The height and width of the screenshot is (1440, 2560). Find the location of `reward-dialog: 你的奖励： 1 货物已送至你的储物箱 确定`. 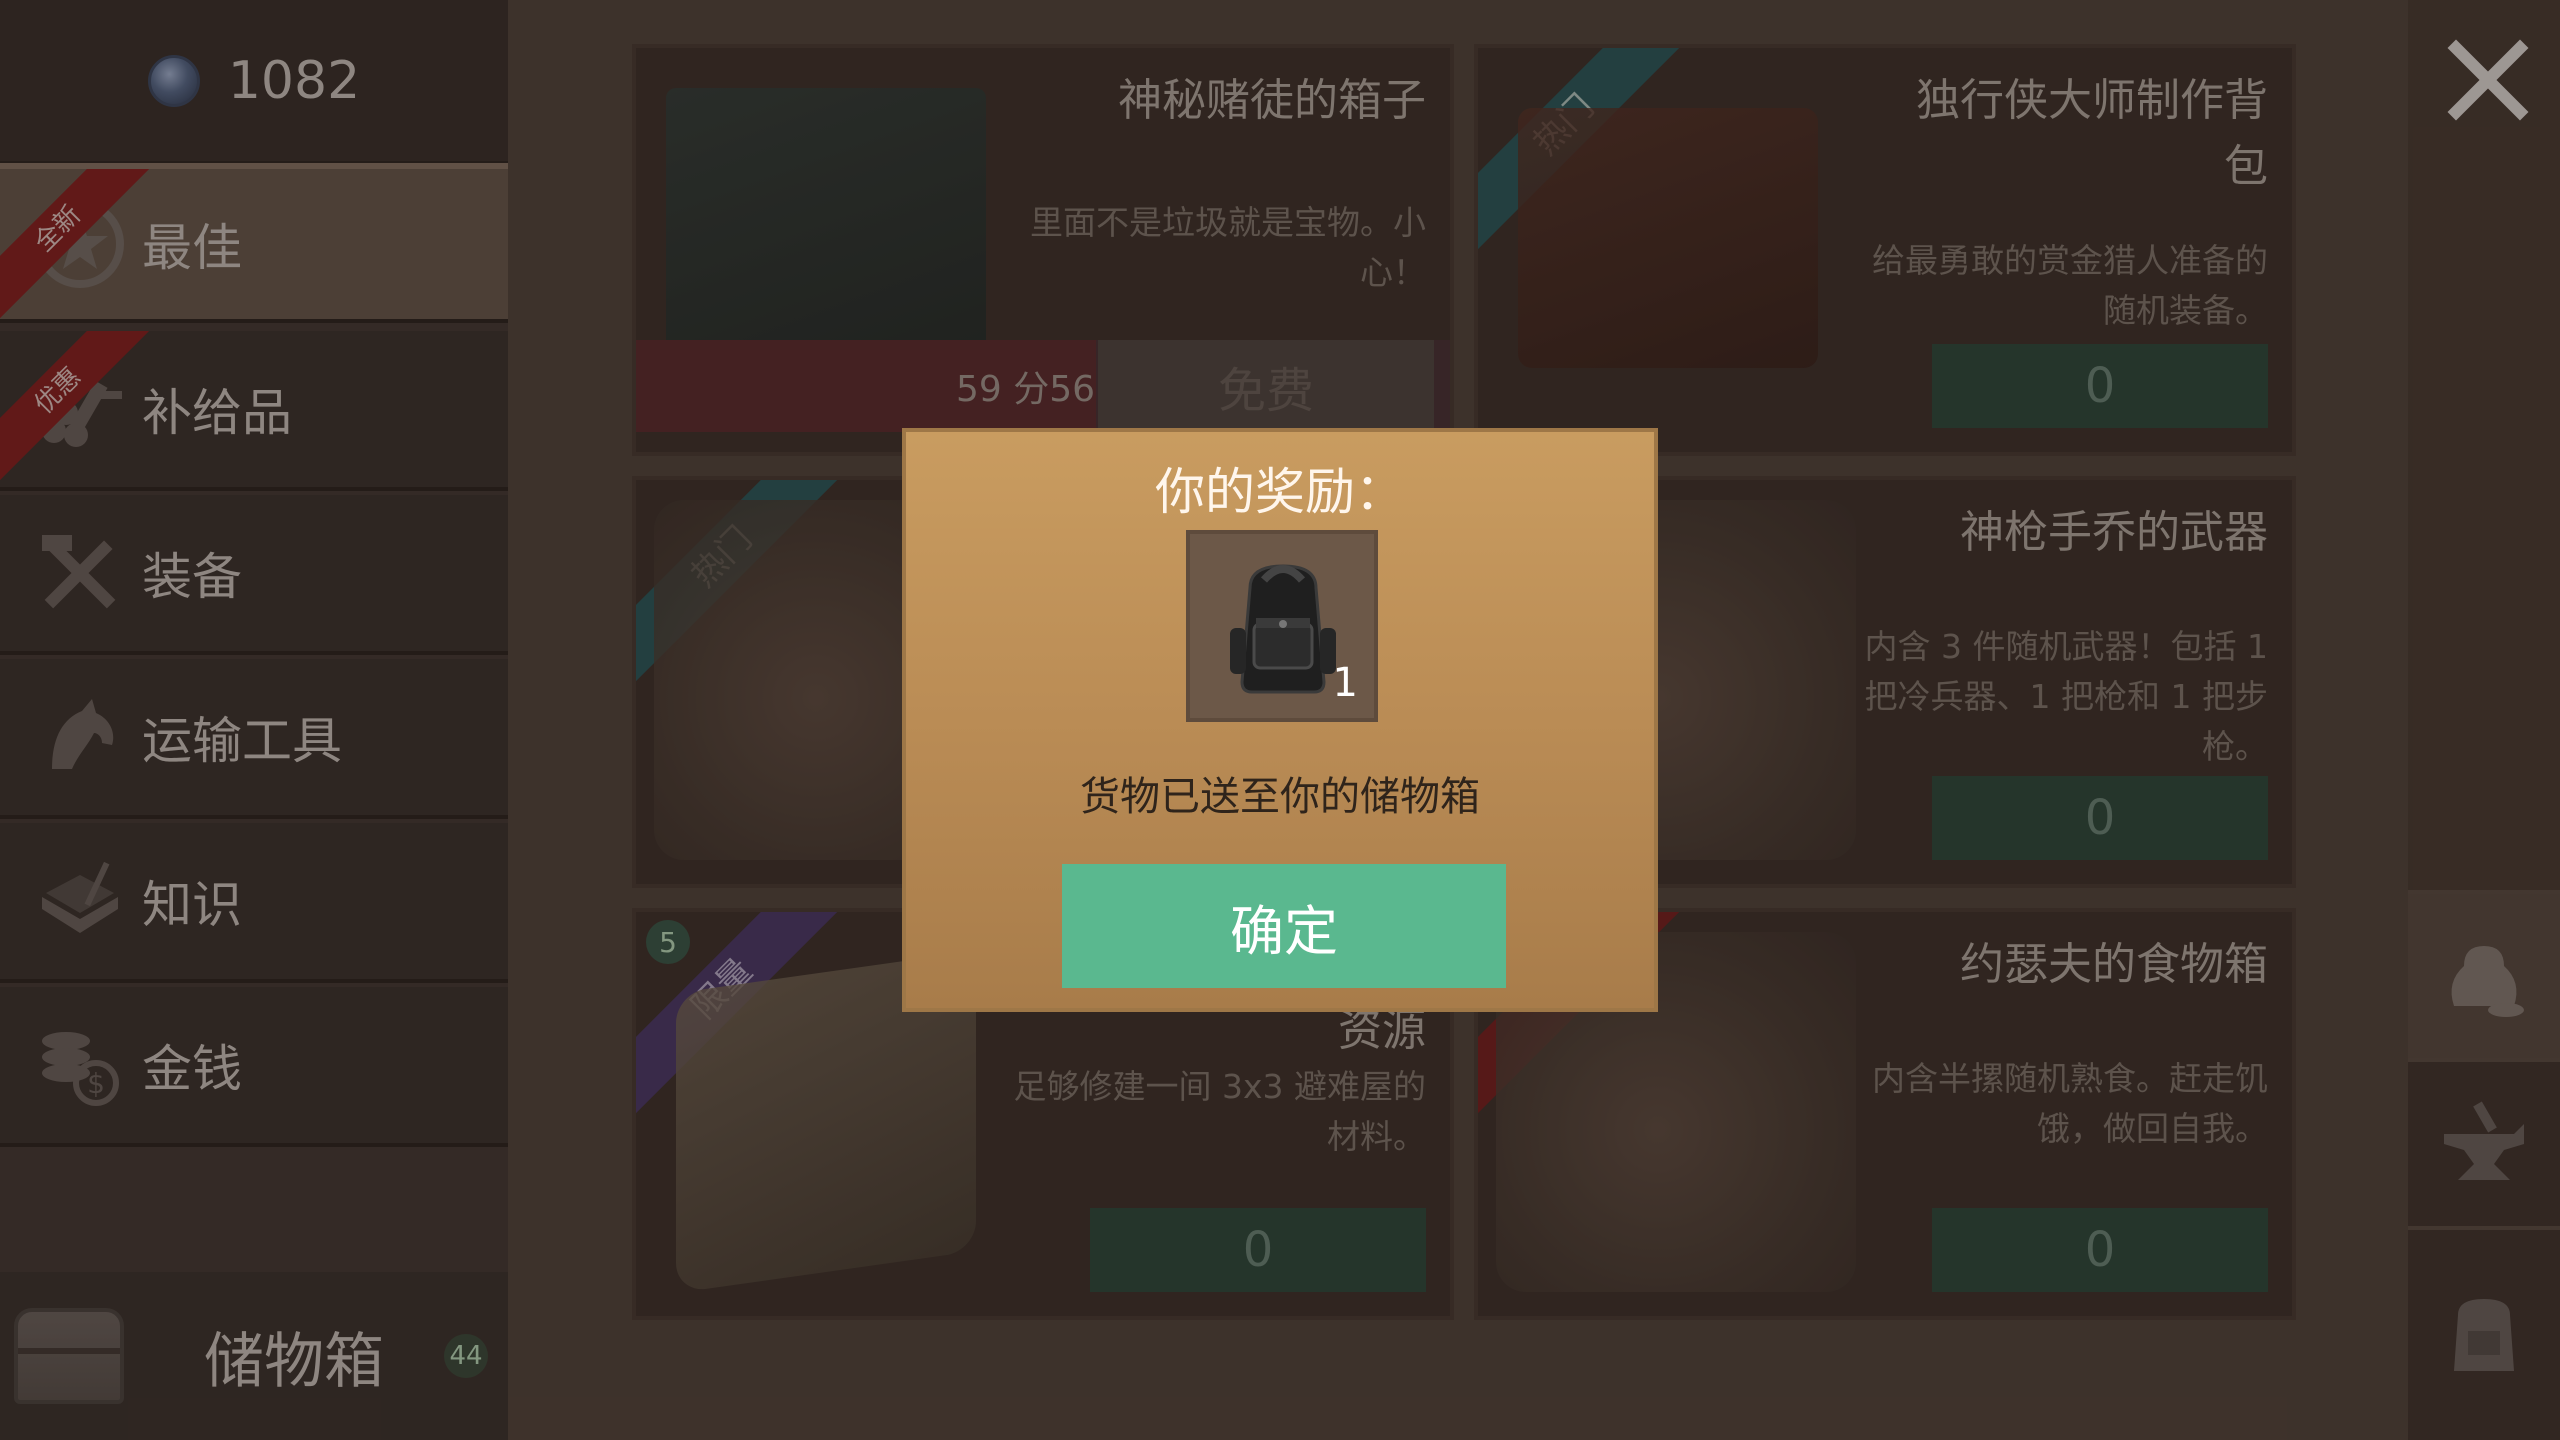

reward-dialog: 你的奖励： 1 货物已送至你的储物箱 确定 is located at coordinates (1280, 720).